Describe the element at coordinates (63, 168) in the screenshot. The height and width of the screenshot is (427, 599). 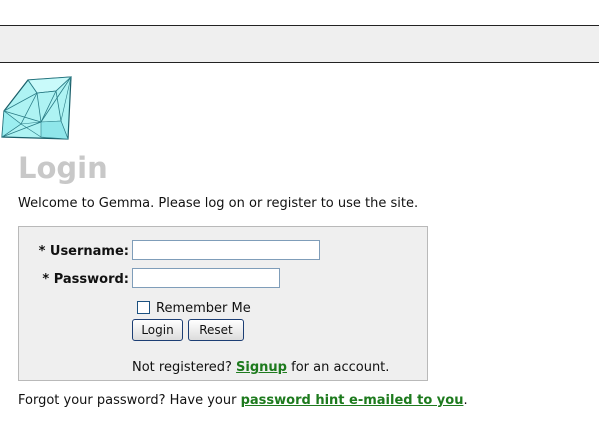
I see `page-title: Login` at that location.